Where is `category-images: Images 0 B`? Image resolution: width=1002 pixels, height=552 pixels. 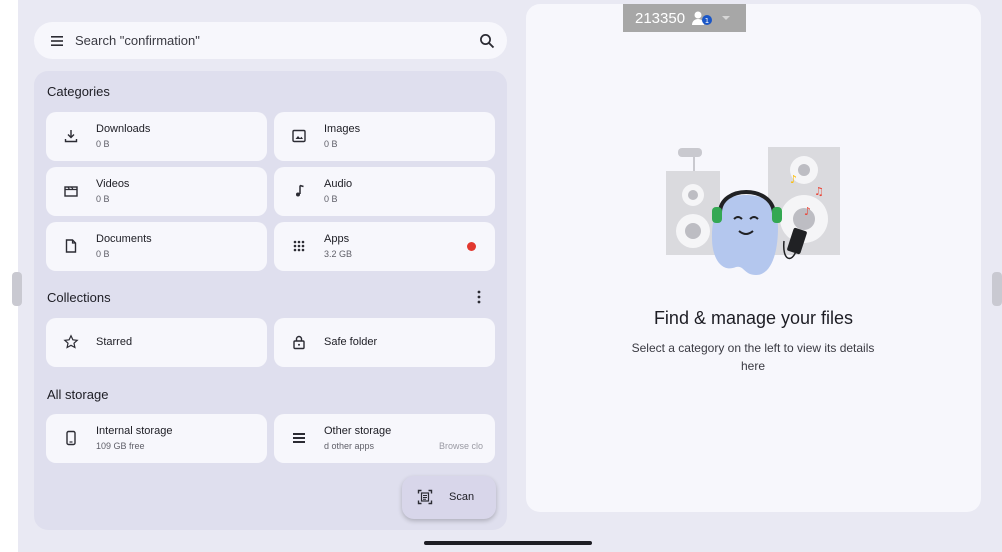
category-images: Images 0 B is located at coordinates (384, 136).